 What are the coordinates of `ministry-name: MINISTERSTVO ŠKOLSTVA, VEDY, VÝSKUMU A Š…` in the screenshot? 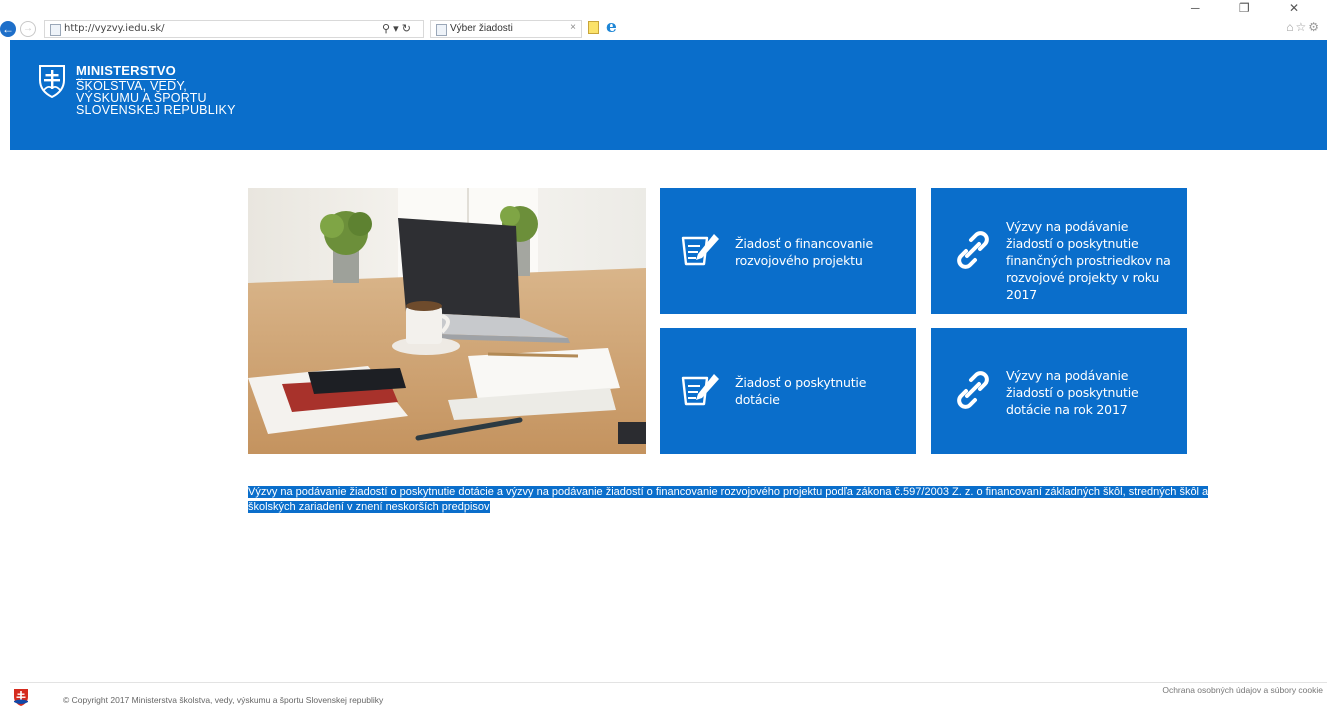 It's located at (156, 90).